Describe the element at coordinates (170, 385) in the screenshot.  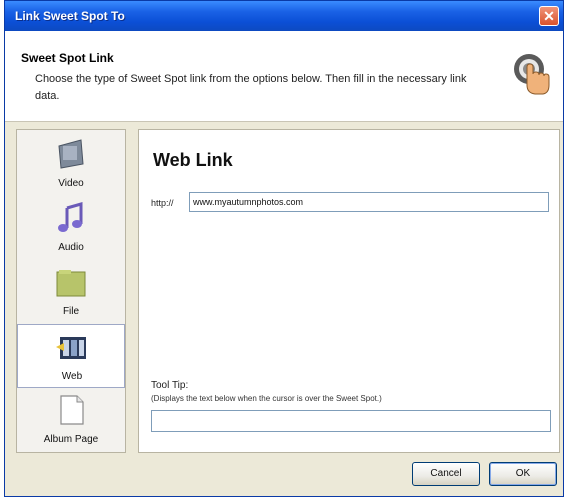
I see `tooltip-label: Tool Tip:` at that location.